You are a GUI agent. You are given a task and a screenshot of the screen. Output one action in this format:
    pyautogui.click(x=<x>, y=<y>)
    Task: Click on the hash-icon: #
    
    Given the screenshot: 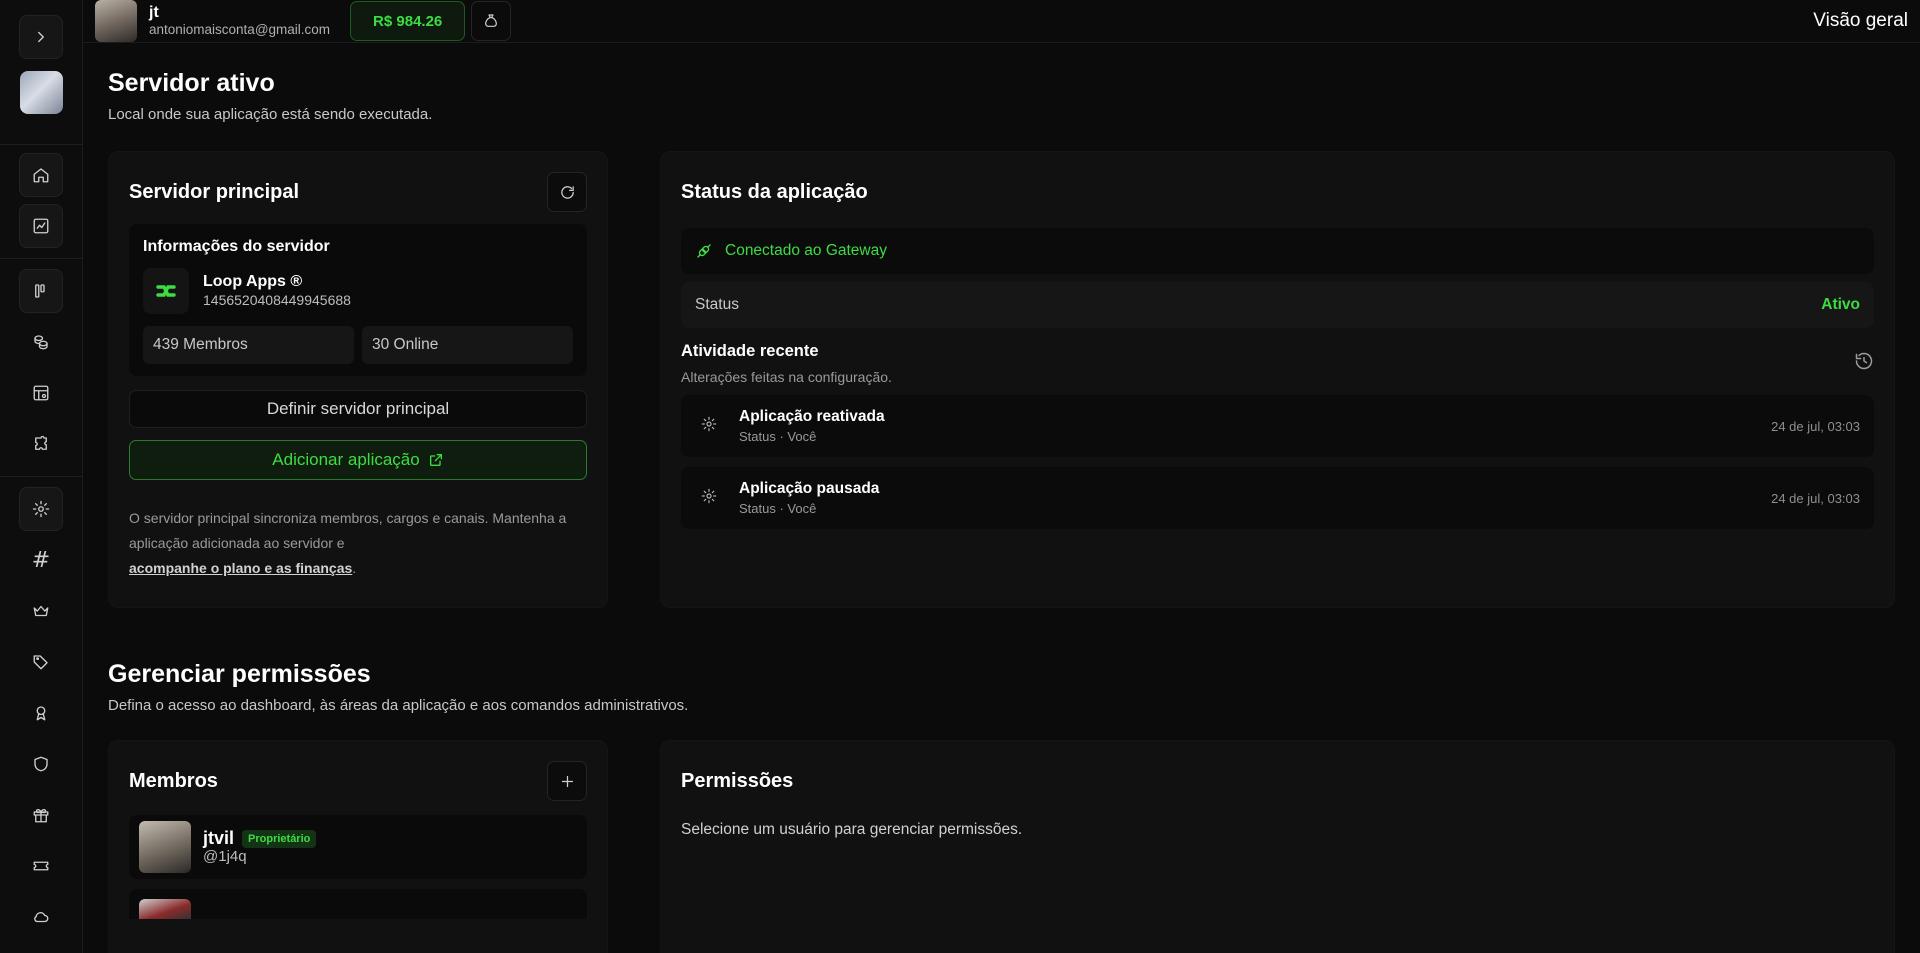 What is the action you would take?
    pyautogui.click(x=41, y=560)
    